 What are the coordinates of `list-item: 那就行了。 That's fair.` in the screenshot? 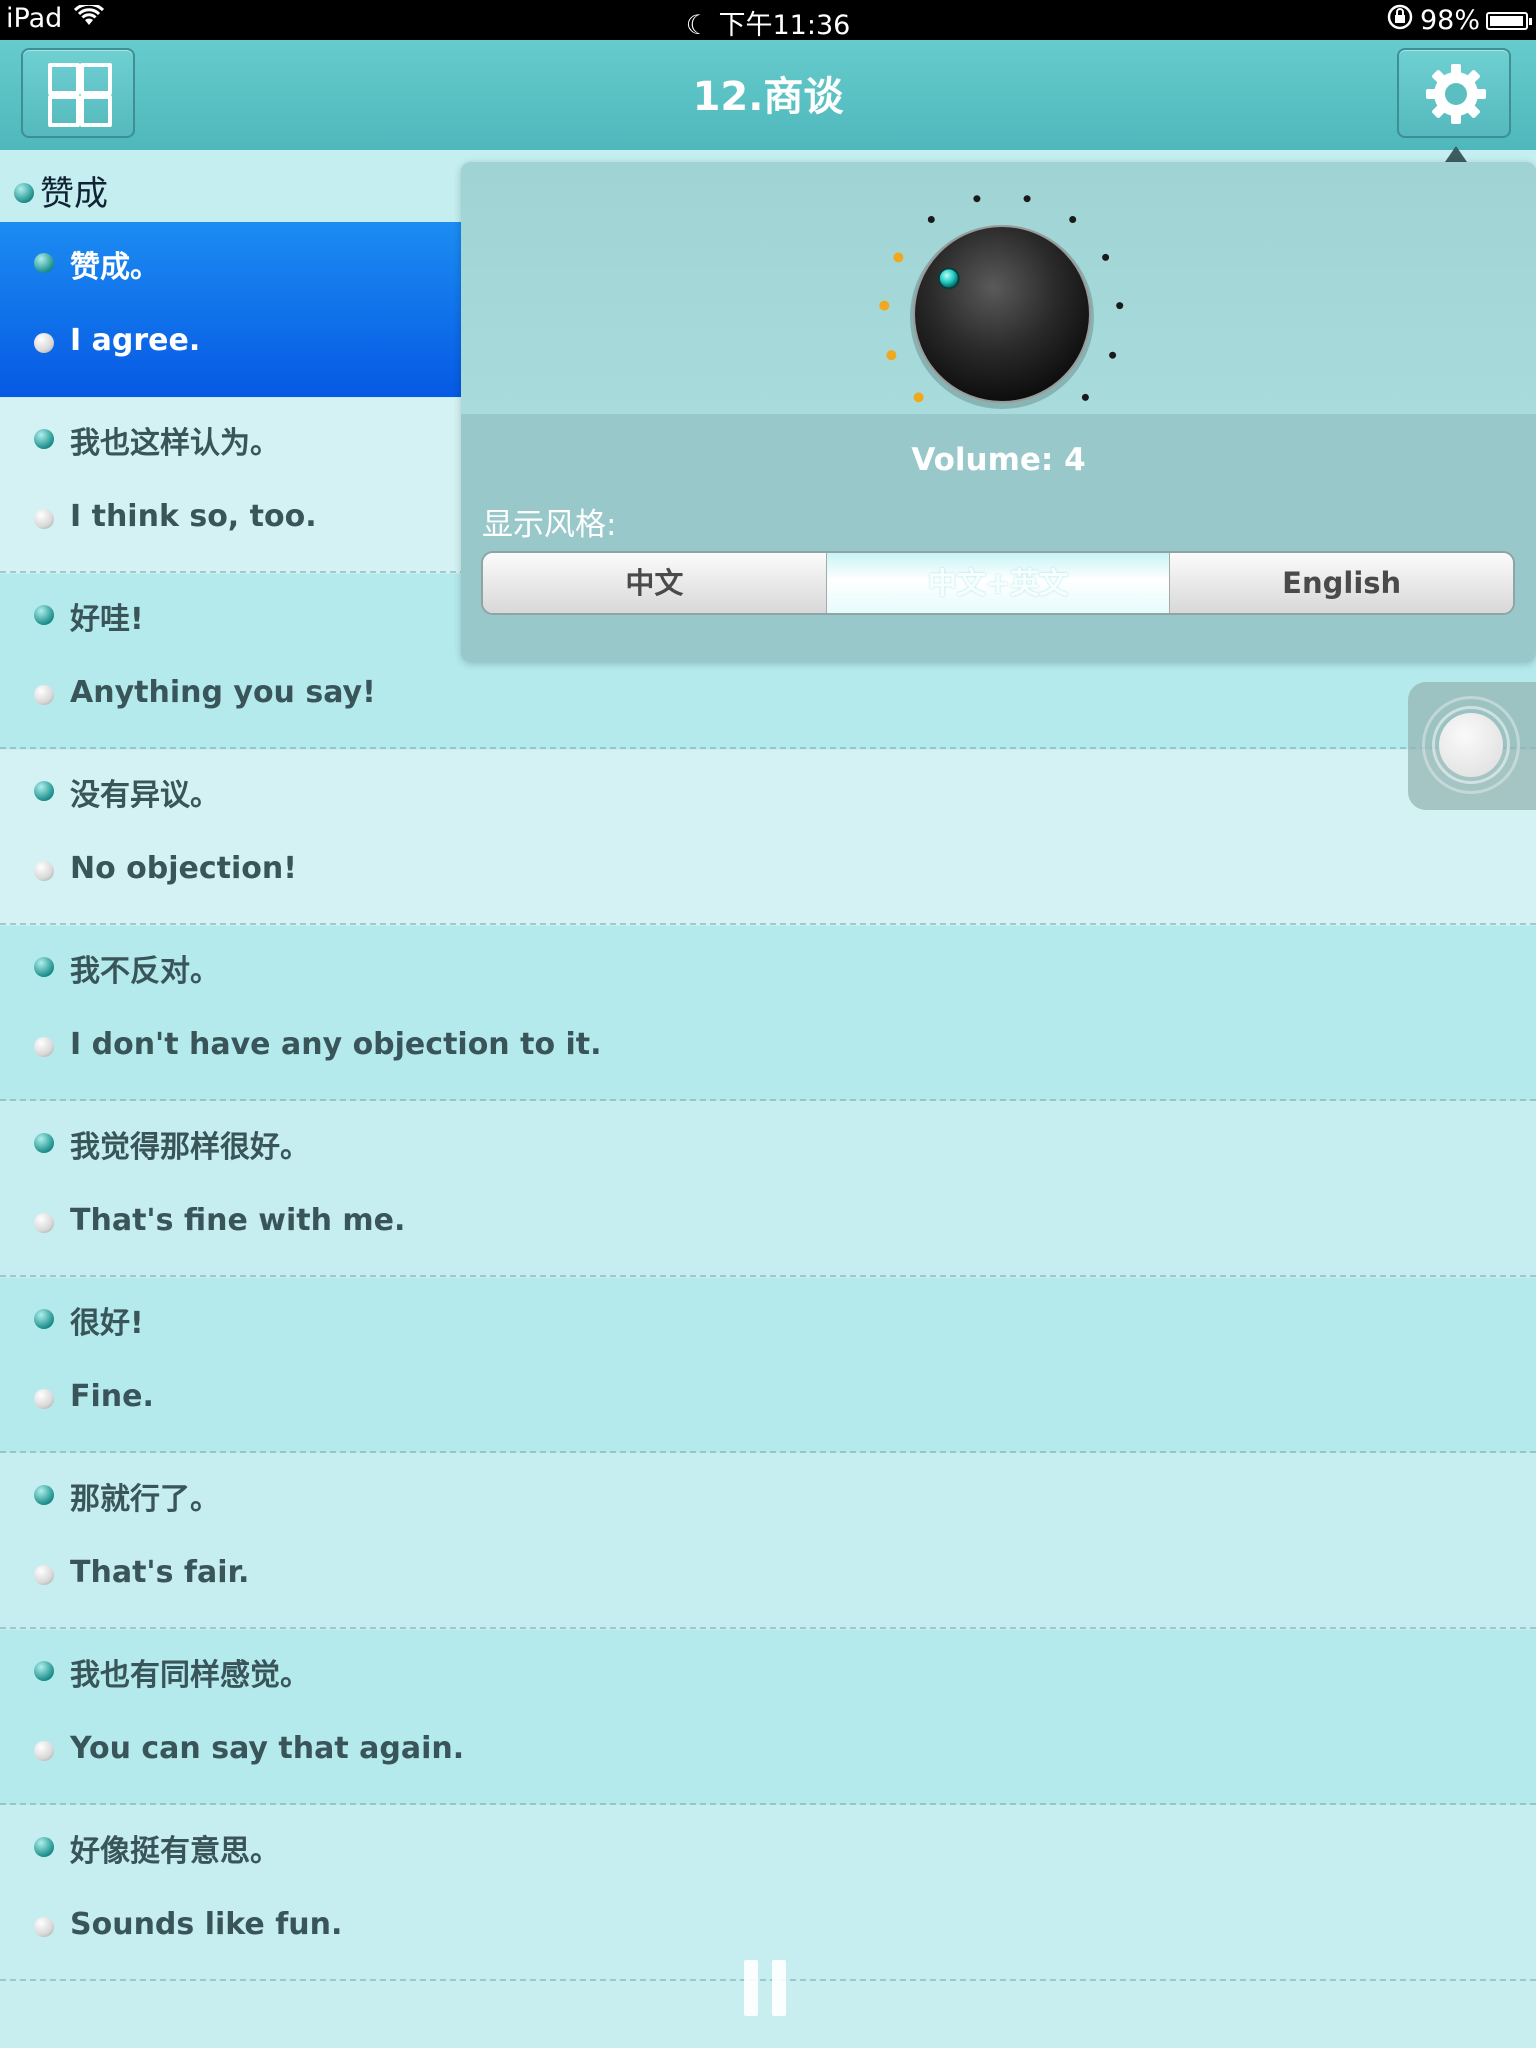 It's located at (768, 1541).